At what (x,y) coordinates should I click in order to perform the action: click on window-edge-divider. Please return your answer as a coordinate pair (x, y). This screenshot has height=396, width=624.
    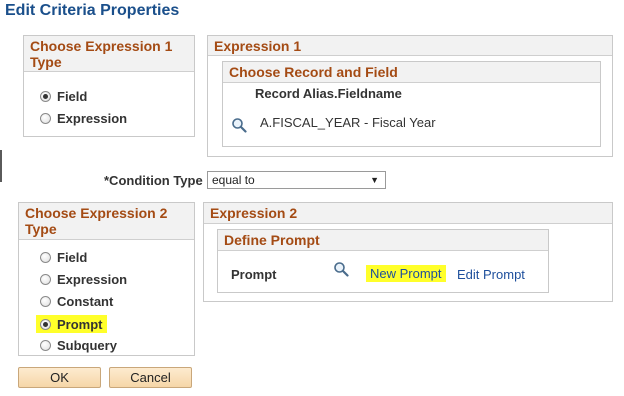
    Looking at the image, I should click on (1, 166).